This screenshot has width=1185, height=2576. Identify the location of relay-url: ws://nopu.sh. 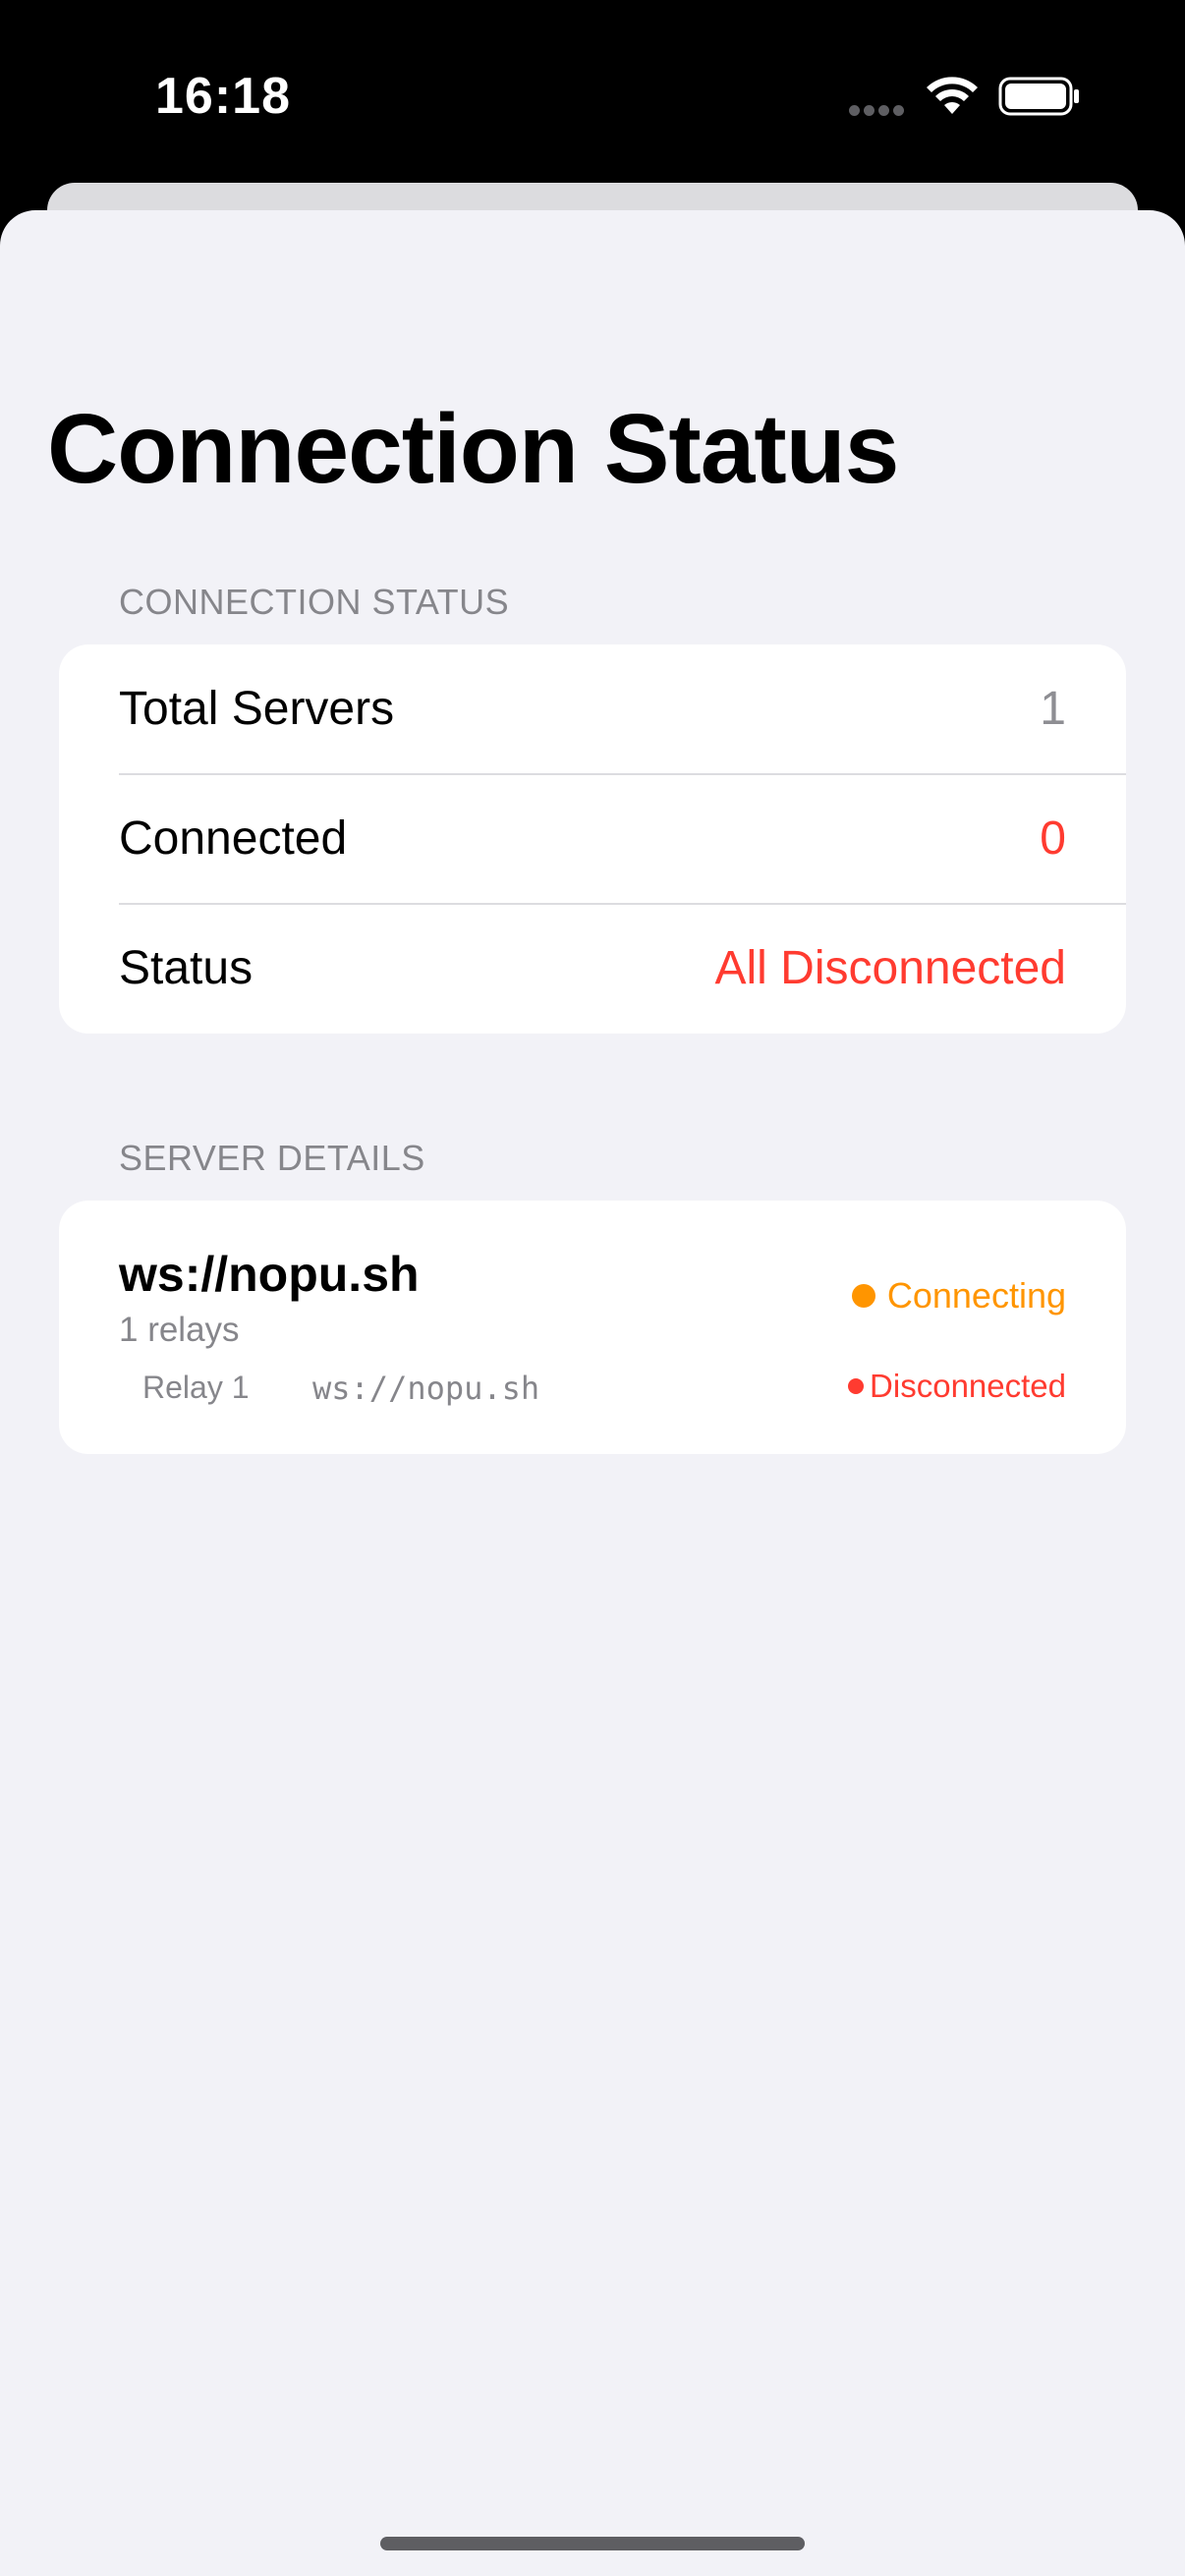
(426, 1388).